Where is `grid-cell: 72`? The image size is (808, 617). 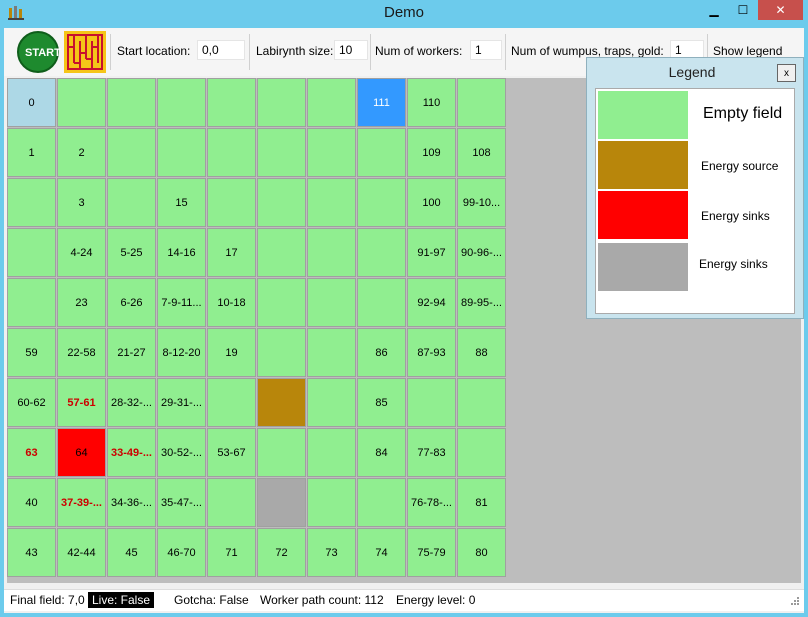 grid-cell: 72 is located at coordinates (281, 552).